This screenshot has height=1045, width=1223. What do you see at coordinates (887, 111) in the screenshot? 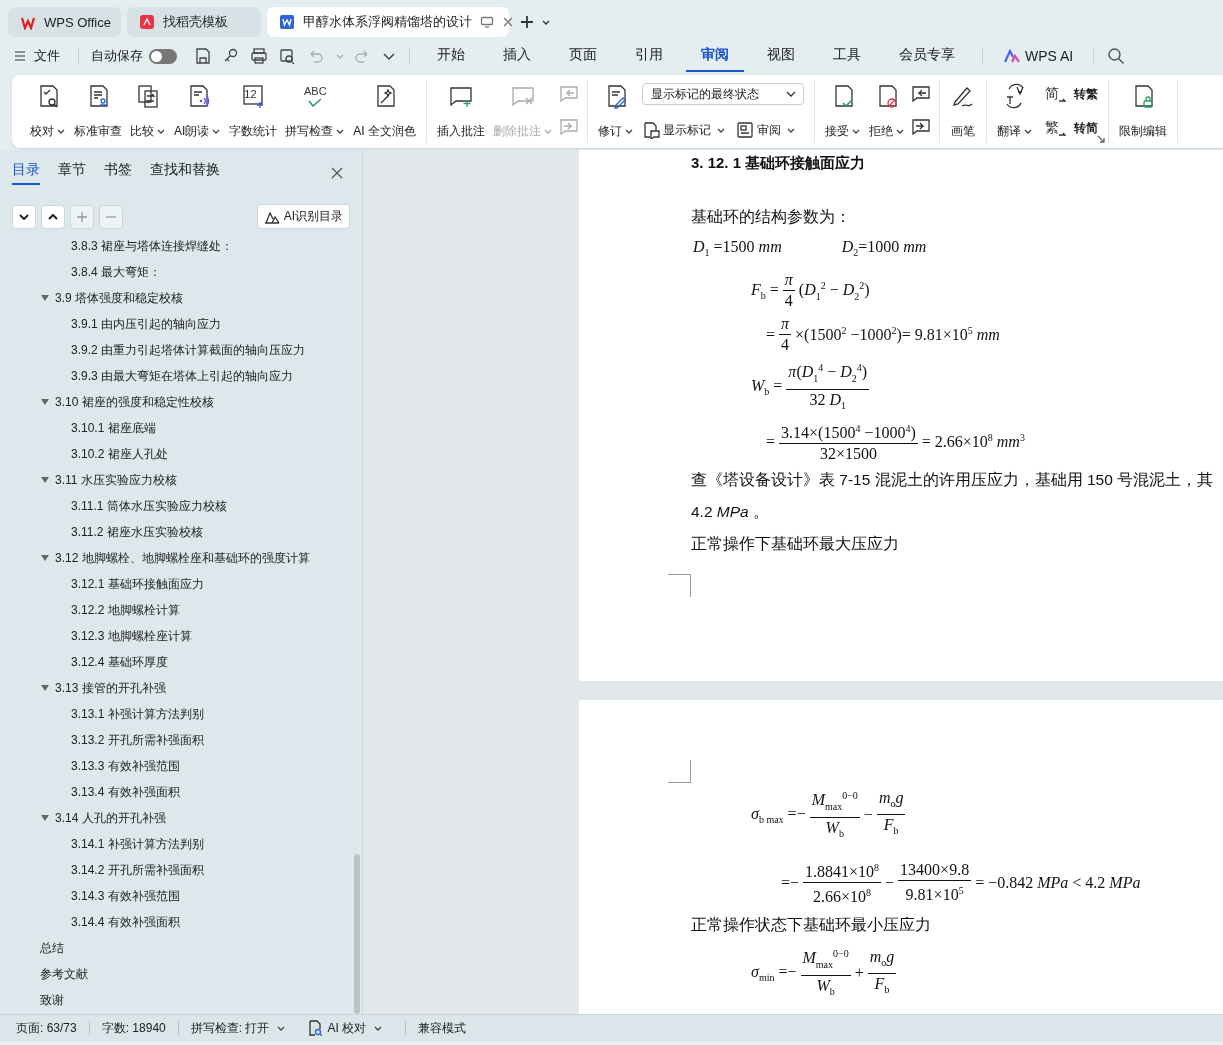
I see `ribbon-button: 拒绝` at bounding box center [887, 111].